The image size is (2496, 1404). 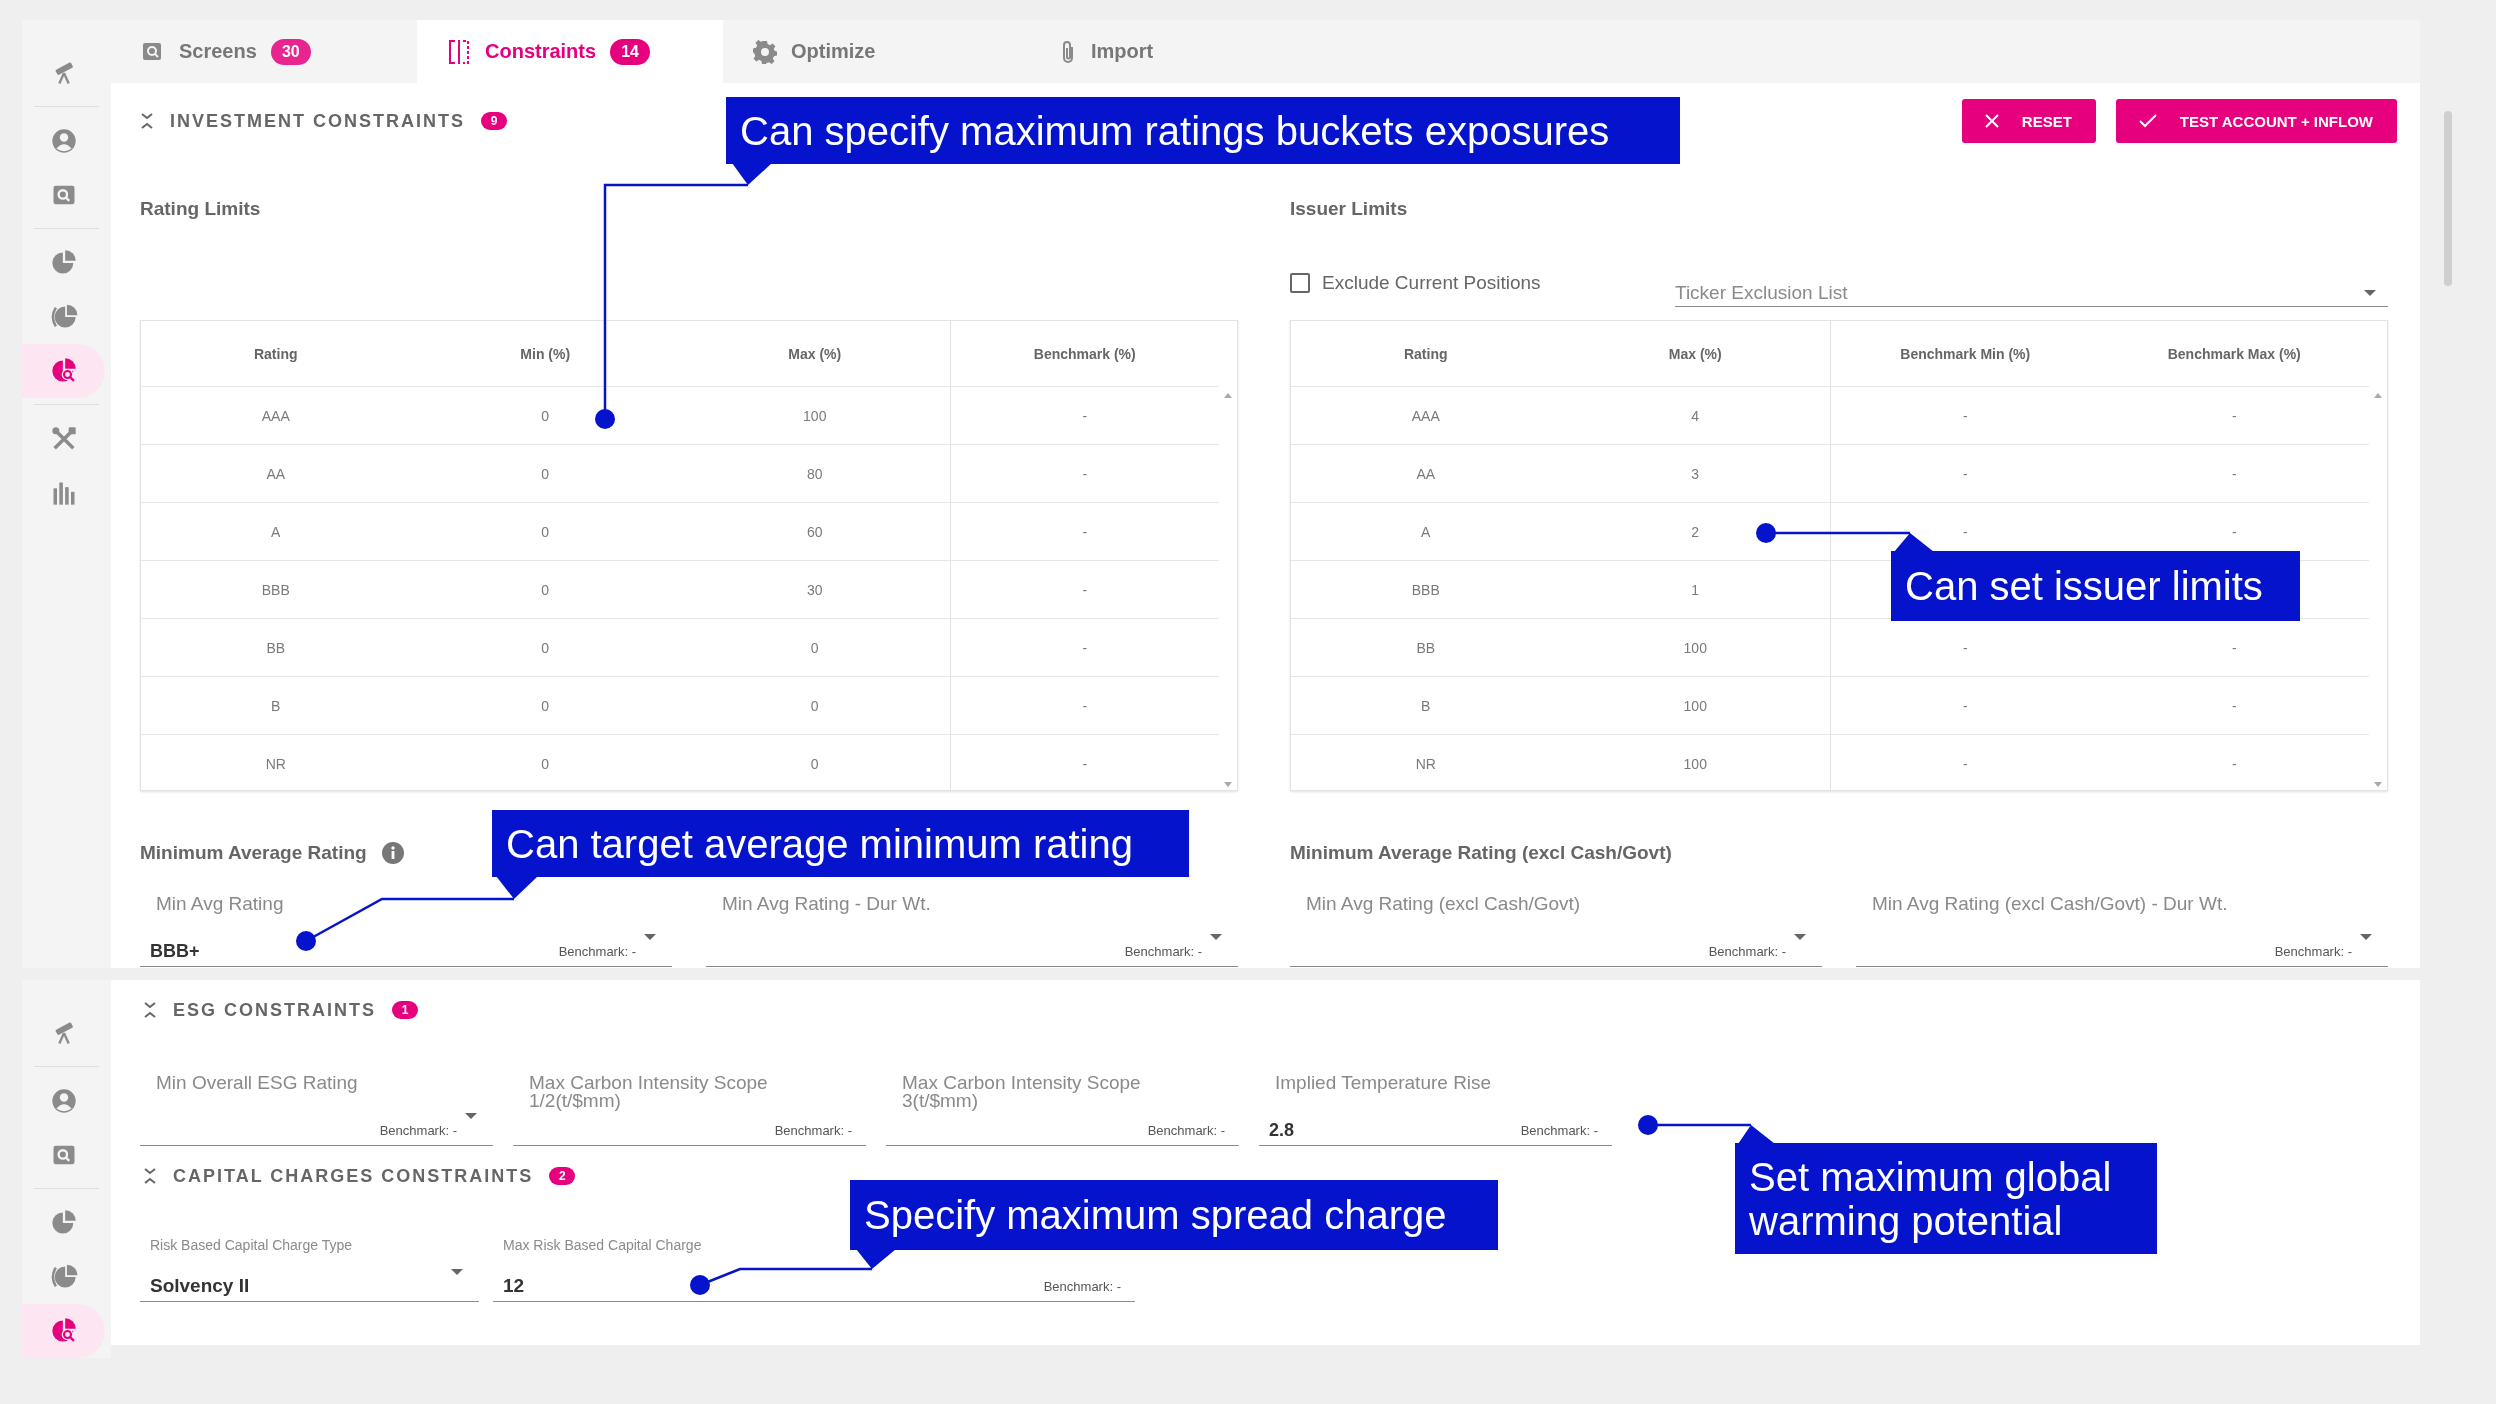 What do you see at coordinates (1435, 1110) in the screenshot?
I see `input-field: Implied Temperature Rise 2.8 Benchmark: -` at bounding box center [1435, 1110].